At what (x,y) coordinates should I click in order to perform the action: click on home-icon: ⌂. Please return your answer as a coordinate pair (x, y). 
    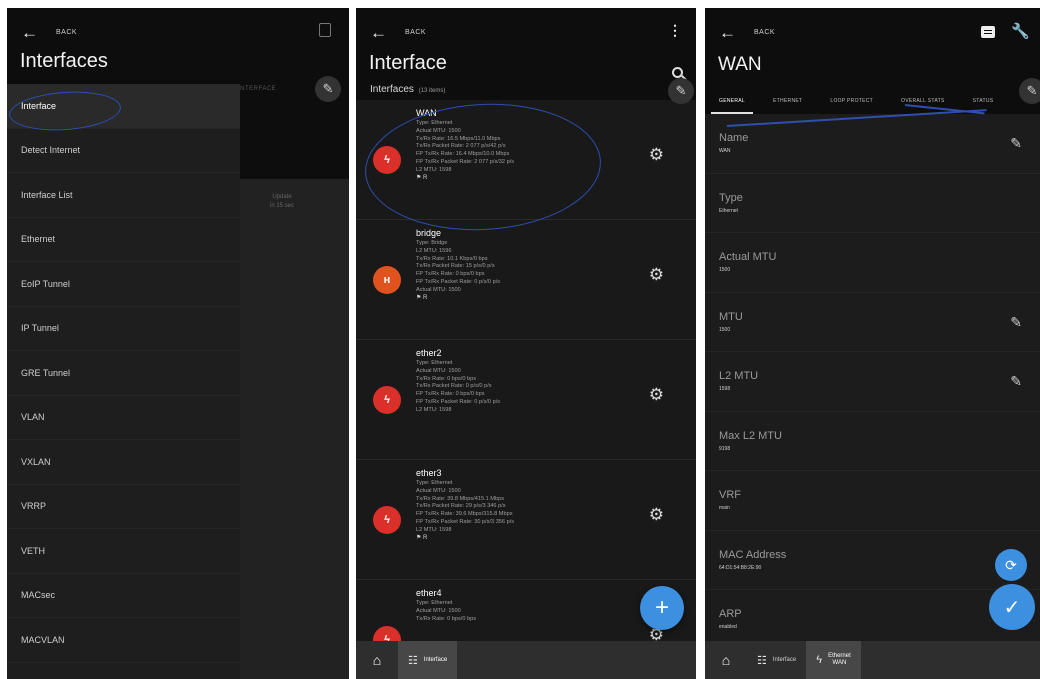
    Looking at the image, I should click on (726, 660).